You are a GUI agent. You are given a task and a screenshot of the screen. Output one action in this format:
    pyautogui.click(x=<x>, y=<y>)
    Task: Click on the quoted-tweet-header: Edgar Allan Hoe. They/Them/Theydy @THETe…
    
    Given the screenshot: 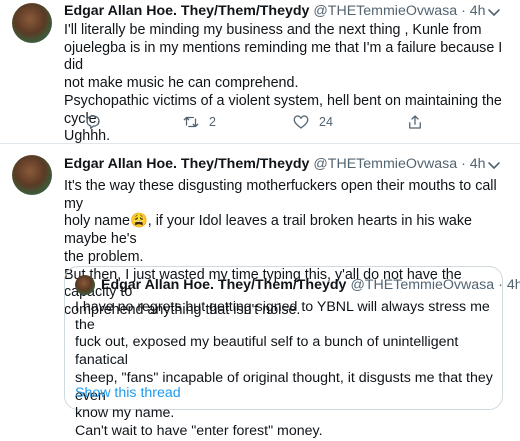 What is the action you would take?
    pyautogui.click(x=297, y=285)
    